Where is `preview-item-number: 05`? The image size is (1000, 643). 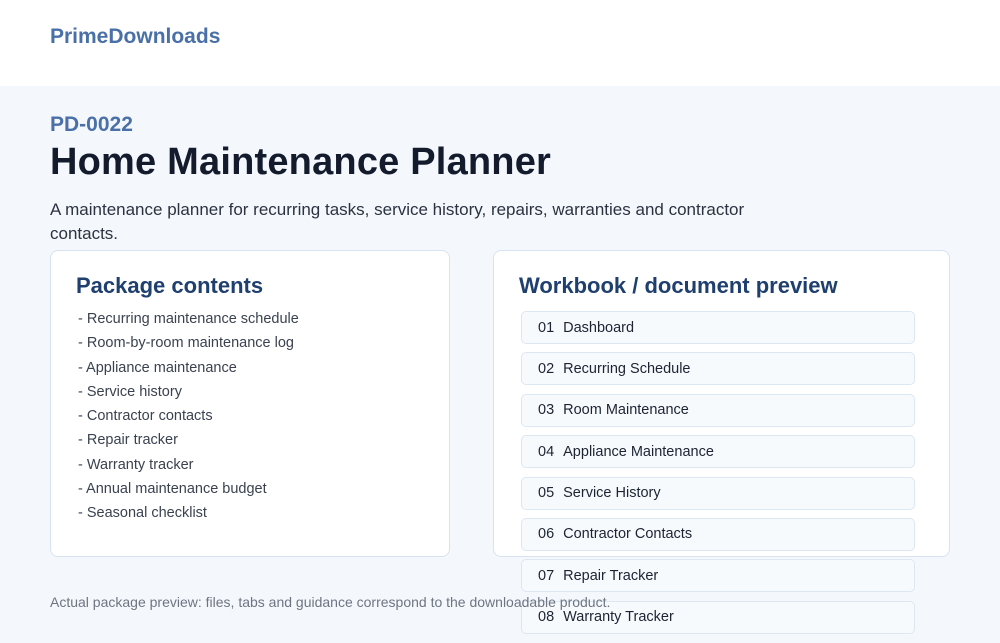
preview-item-number: 05 is located at coordinates (546, 493).